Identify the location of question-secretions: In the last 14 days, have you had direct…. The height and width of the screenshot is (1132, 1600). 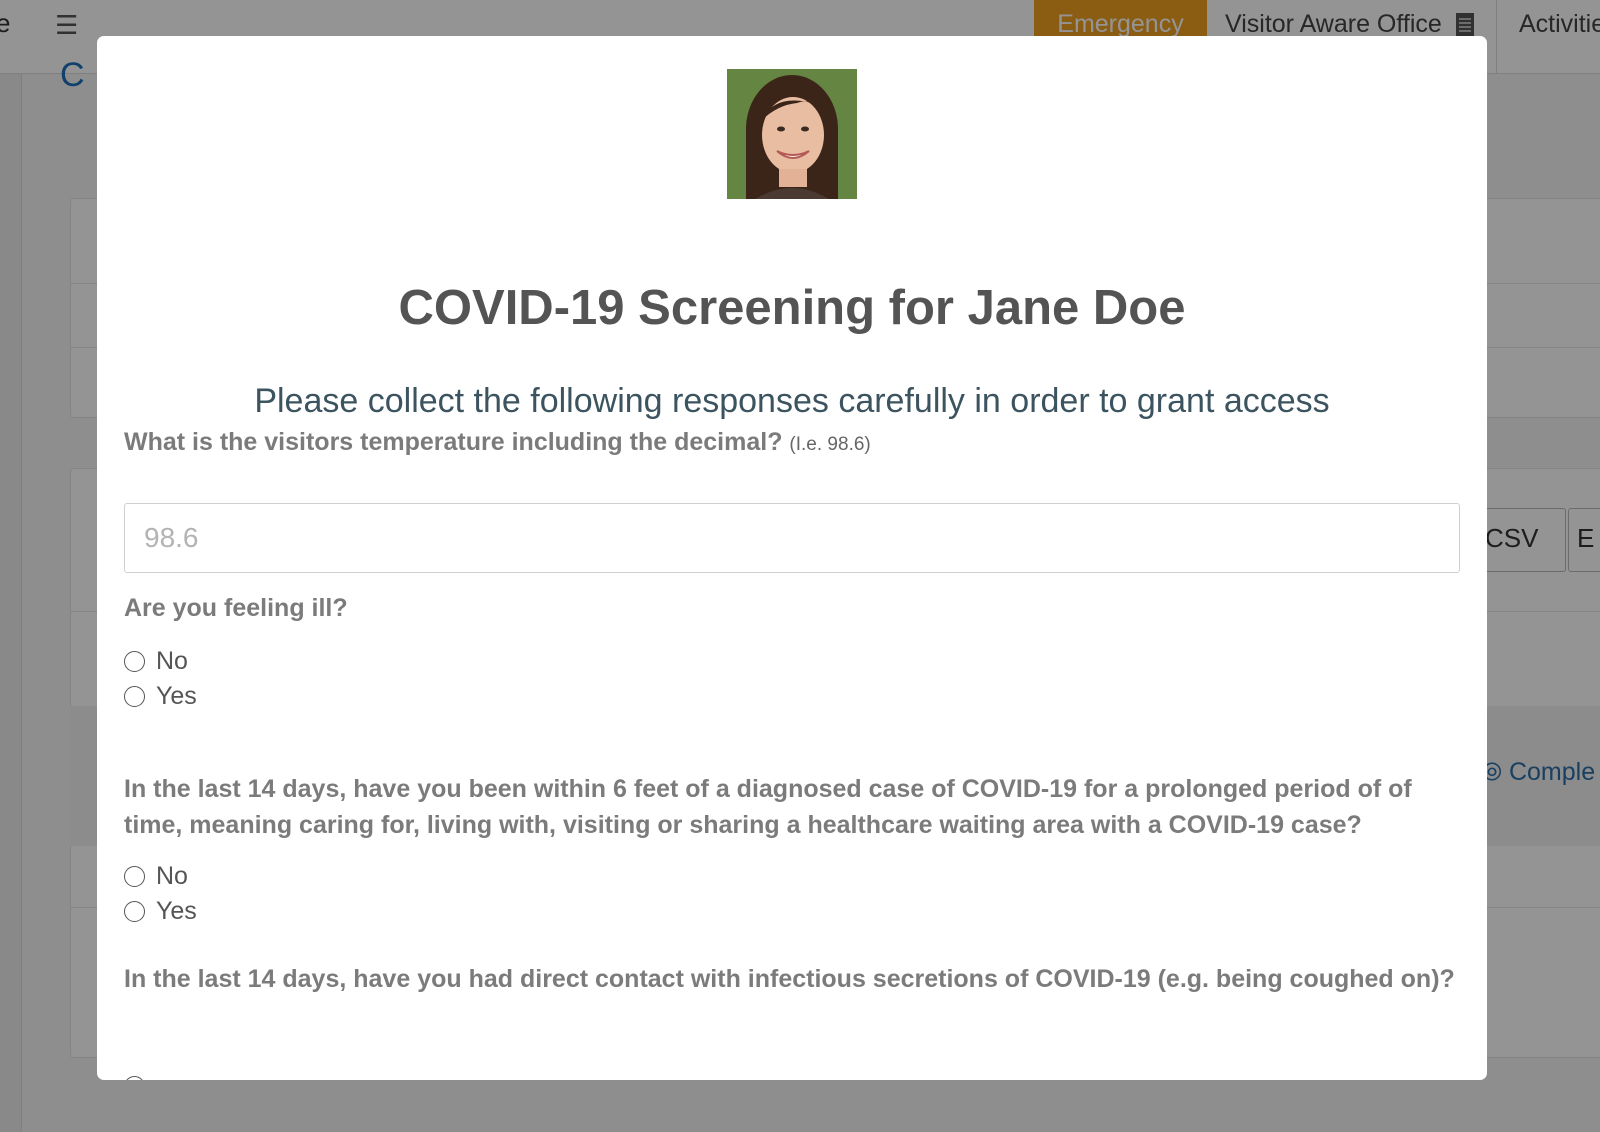
(789, 979).